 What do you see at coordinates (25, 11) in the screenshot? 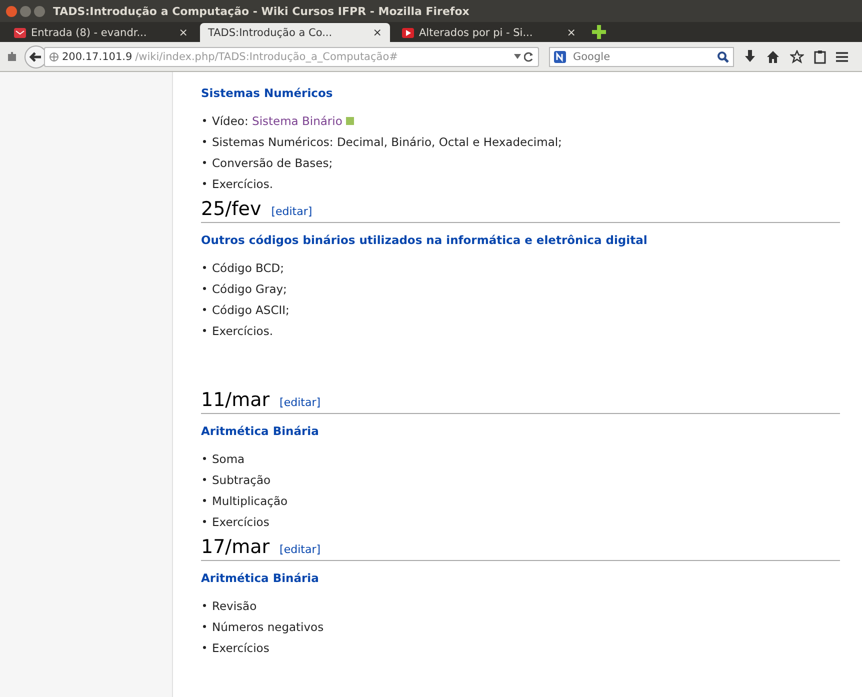
I see `minimize-icon` at bounding box center [25, 11].